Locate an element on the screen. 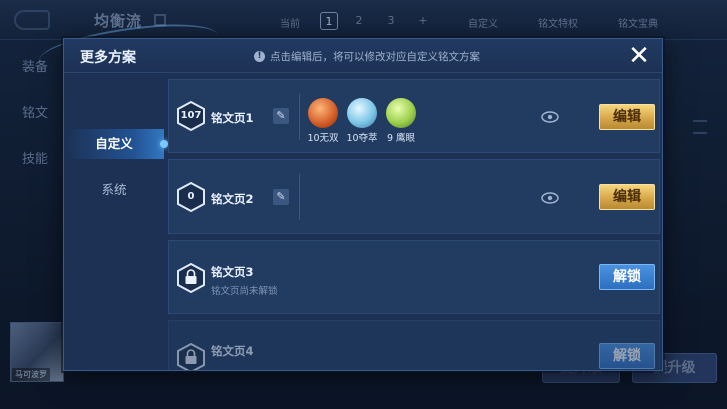 The image size is (727, 409). scheme-row-3: 铭文页3 铭文页尚未解锁 解锁 is located at coordinates (414, 277).